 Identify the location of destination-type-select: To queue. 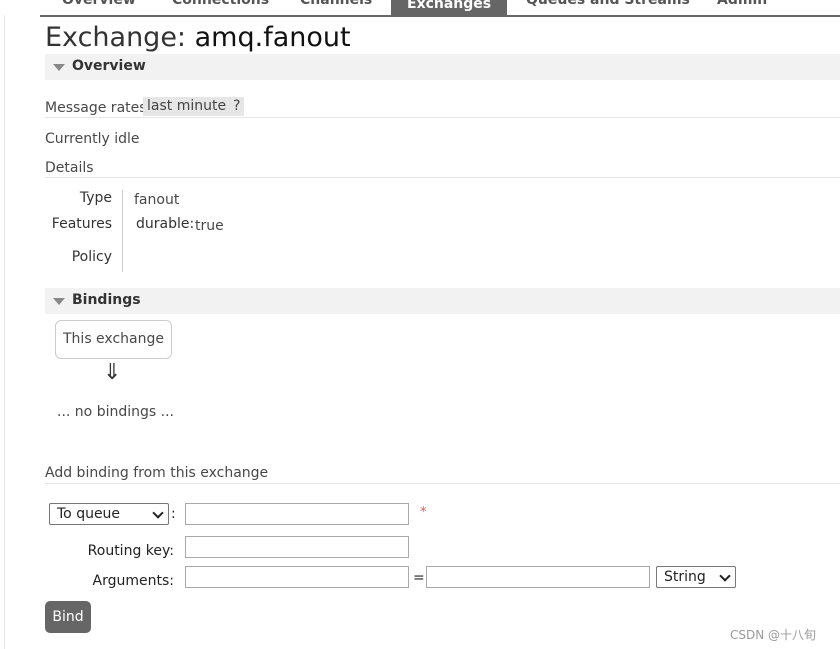
(109, 514).